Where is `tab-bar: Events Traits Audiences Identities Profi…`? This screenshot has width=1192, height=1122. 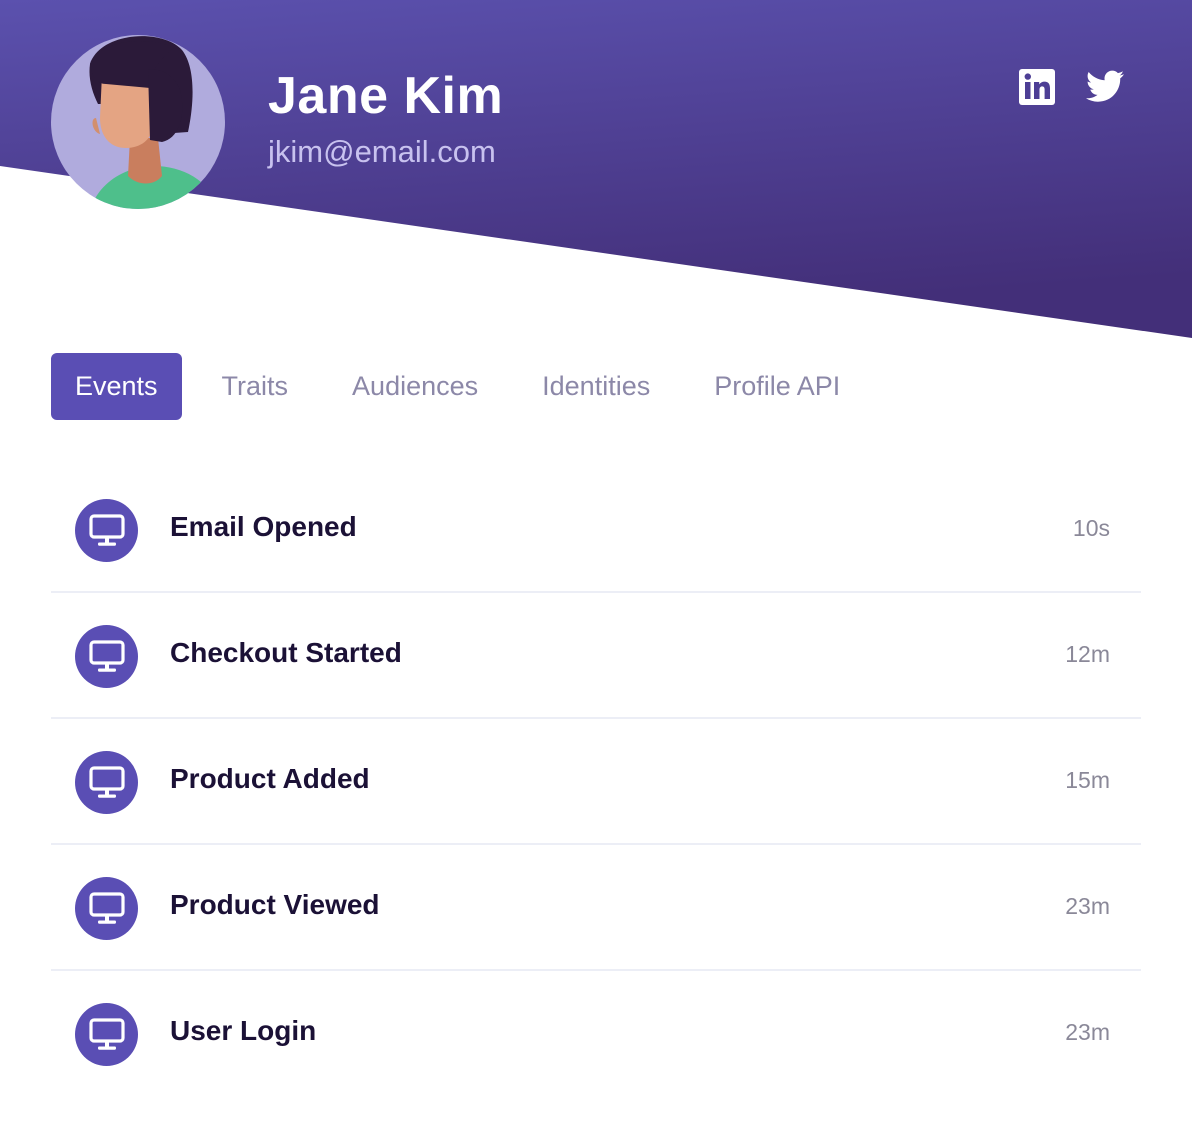 tab-bar: Events Traits Audiences Identities Profi… is located at coordinates (465, 386).